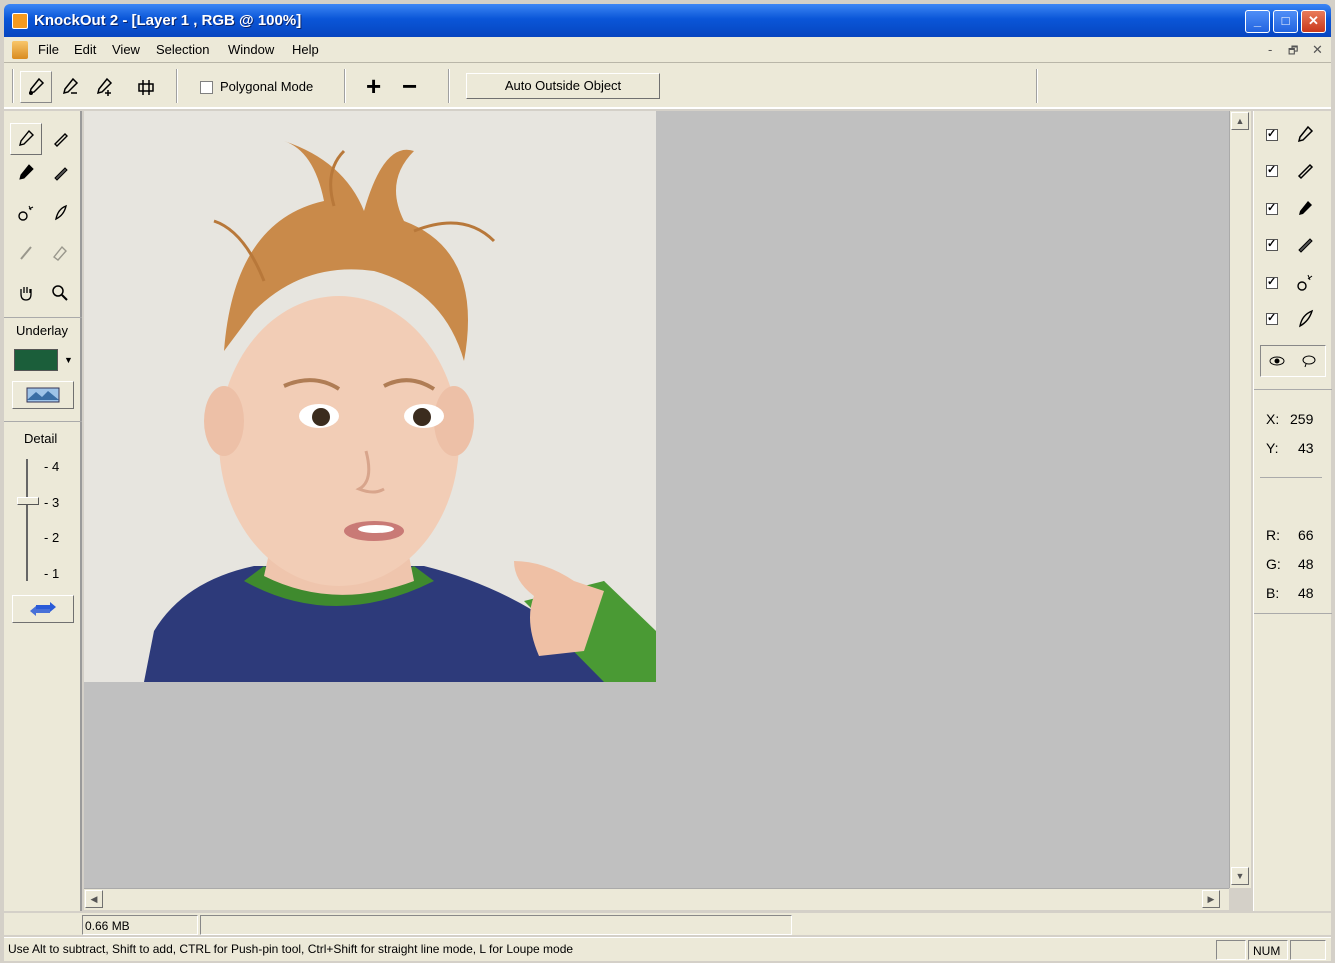  I want to click on menu-file: File, so click(48, 49).